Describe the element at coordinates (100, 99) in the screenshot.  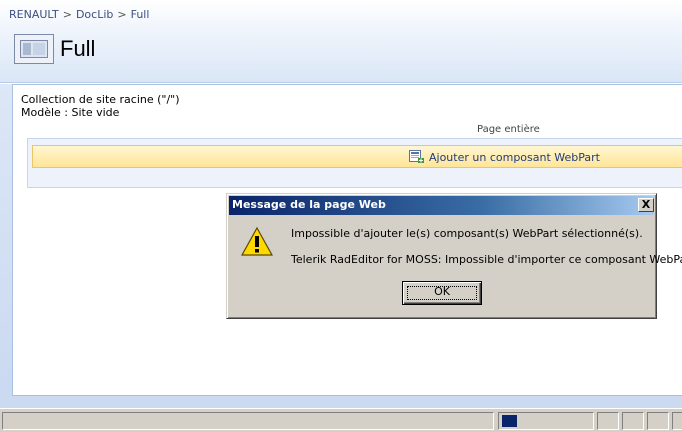
I see `site-collection-label: Collection de site racine ("/")` at that location.